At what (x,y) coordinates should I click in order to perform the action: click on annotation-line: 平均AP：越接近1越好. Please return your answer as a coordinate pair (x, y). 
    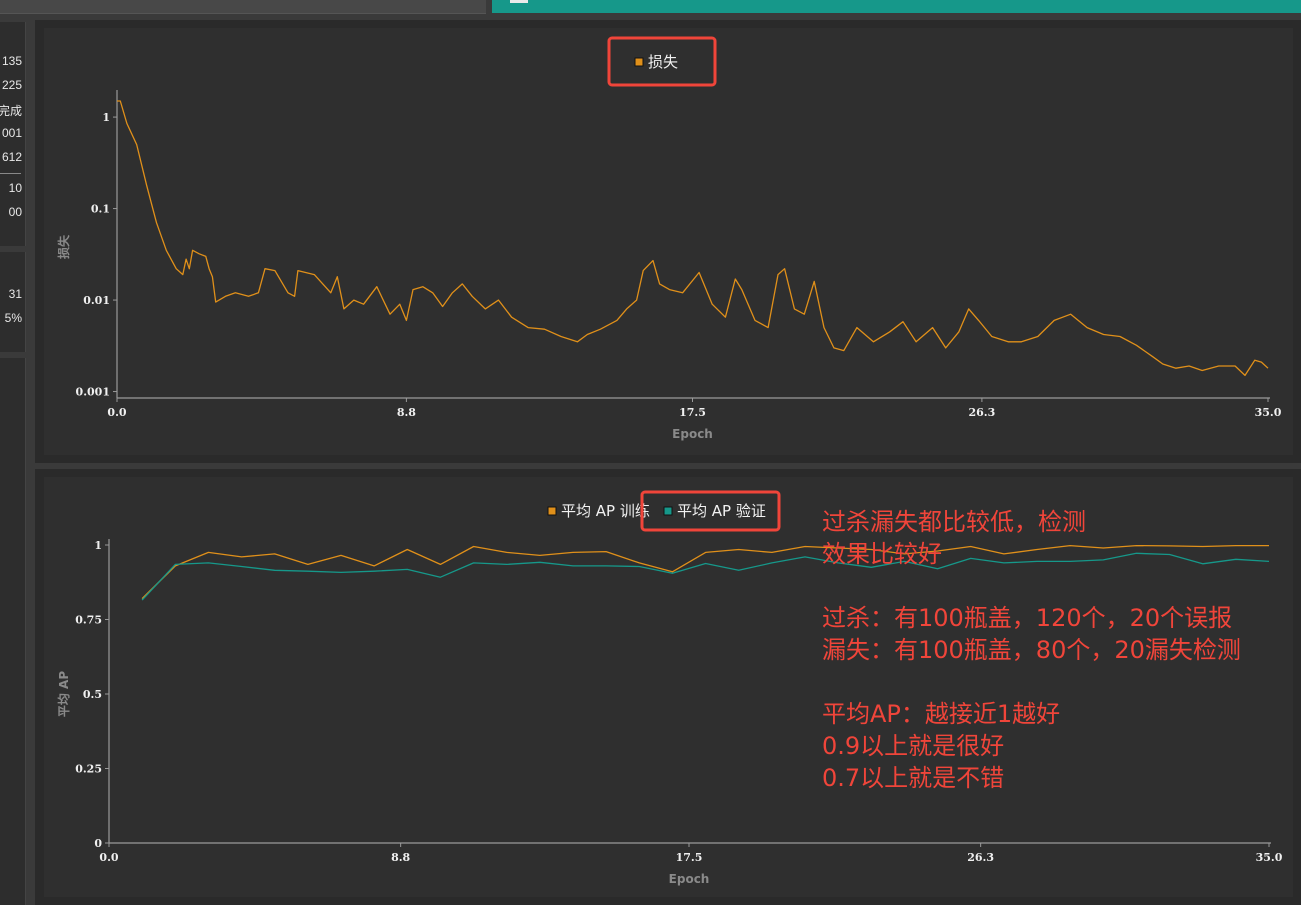
    Looking at the image, I should click on (941, 714).